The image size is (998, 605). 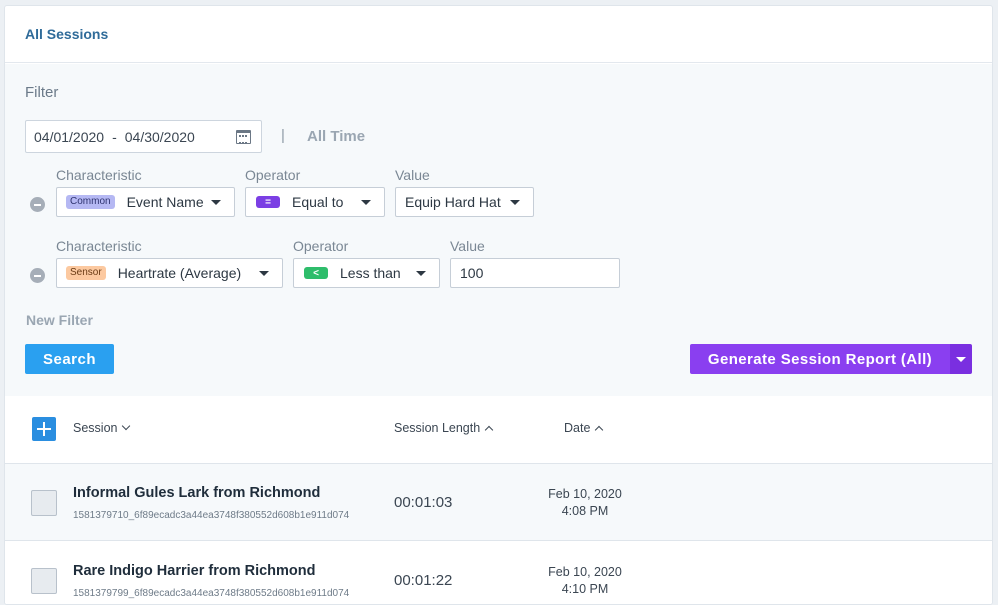 What do you see at coordinates (243, 137) in the screenshot?
I see `calendar-icon` at bounding box center [243, 137].